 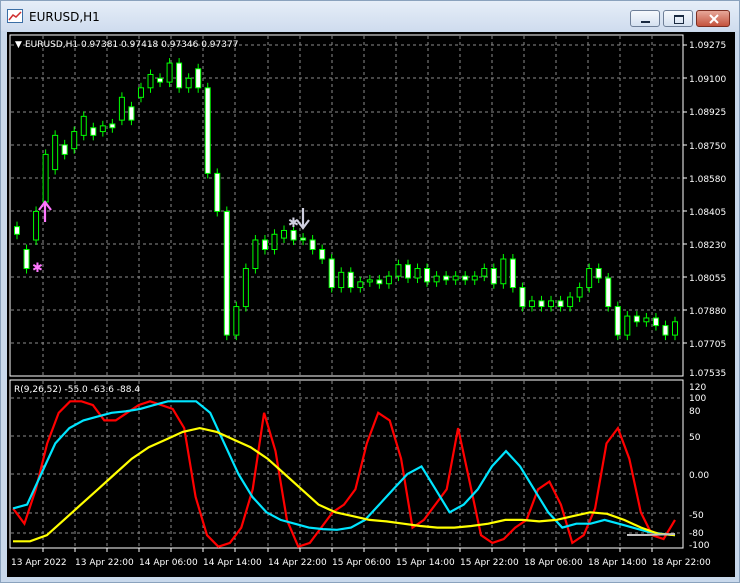 What do you see at coordinates (77, 390) in the screenshot?
I see `indicator-header: R(9,26,52) -55.0 -63.6 -88.4` at bounding box center [77, 390].